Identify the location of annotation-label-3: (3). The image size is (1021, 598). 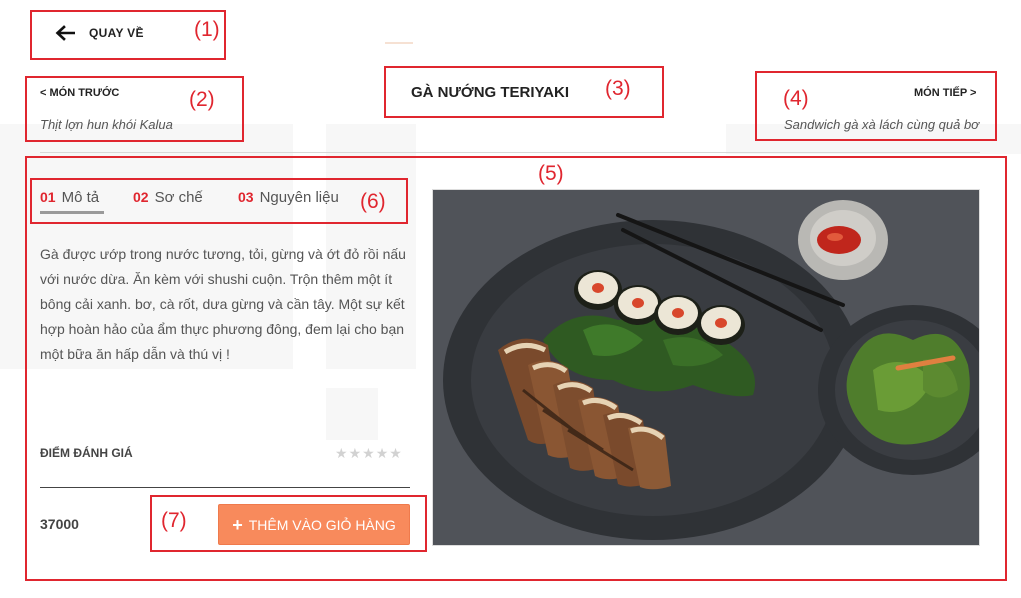
(618, 88).